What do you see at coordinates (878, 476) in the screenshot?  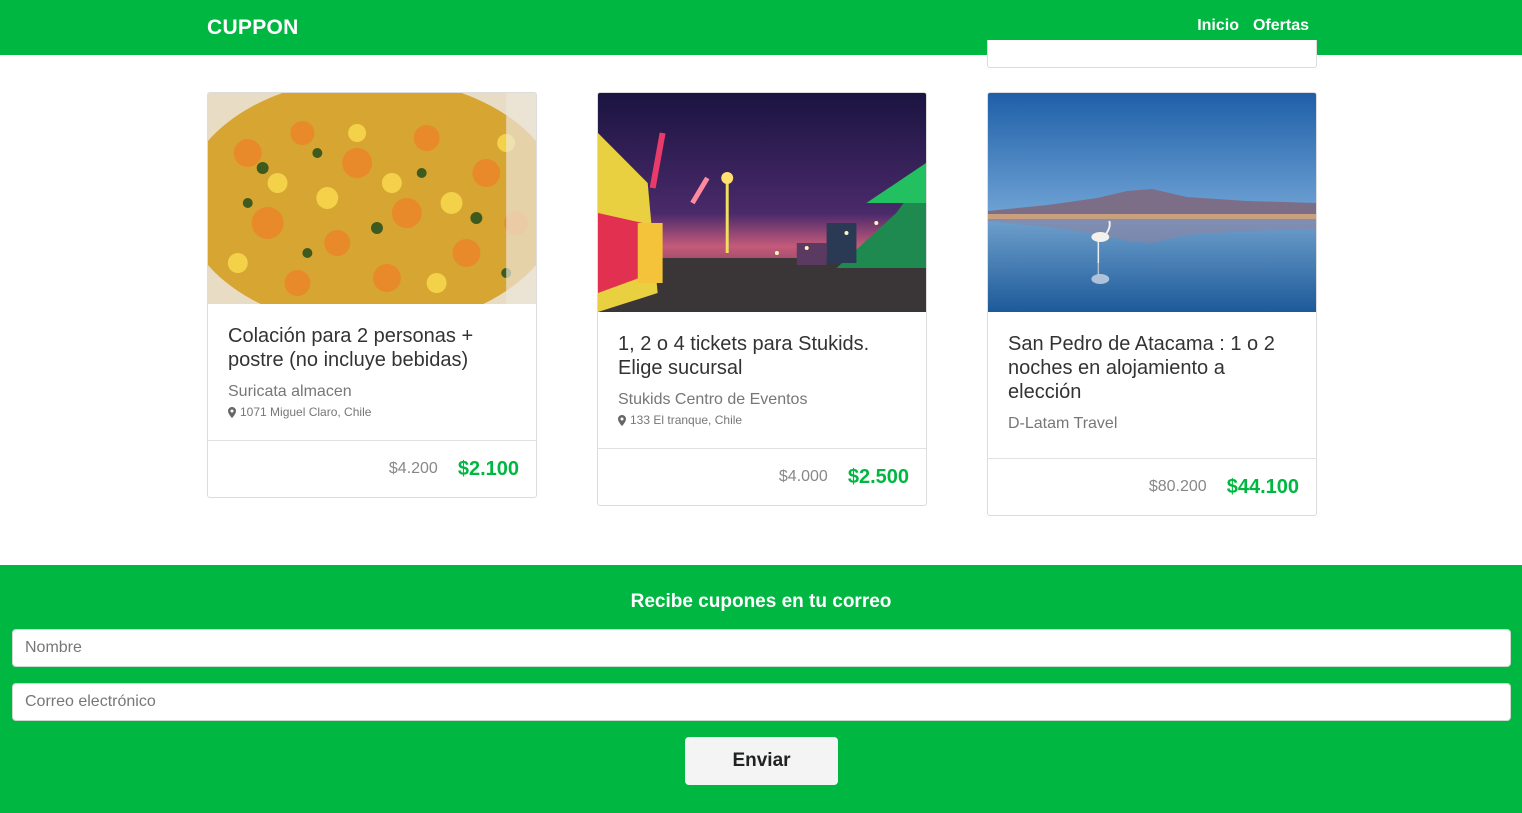 I see `deal-new-price: $2.500` at bounding box center [878, 476].